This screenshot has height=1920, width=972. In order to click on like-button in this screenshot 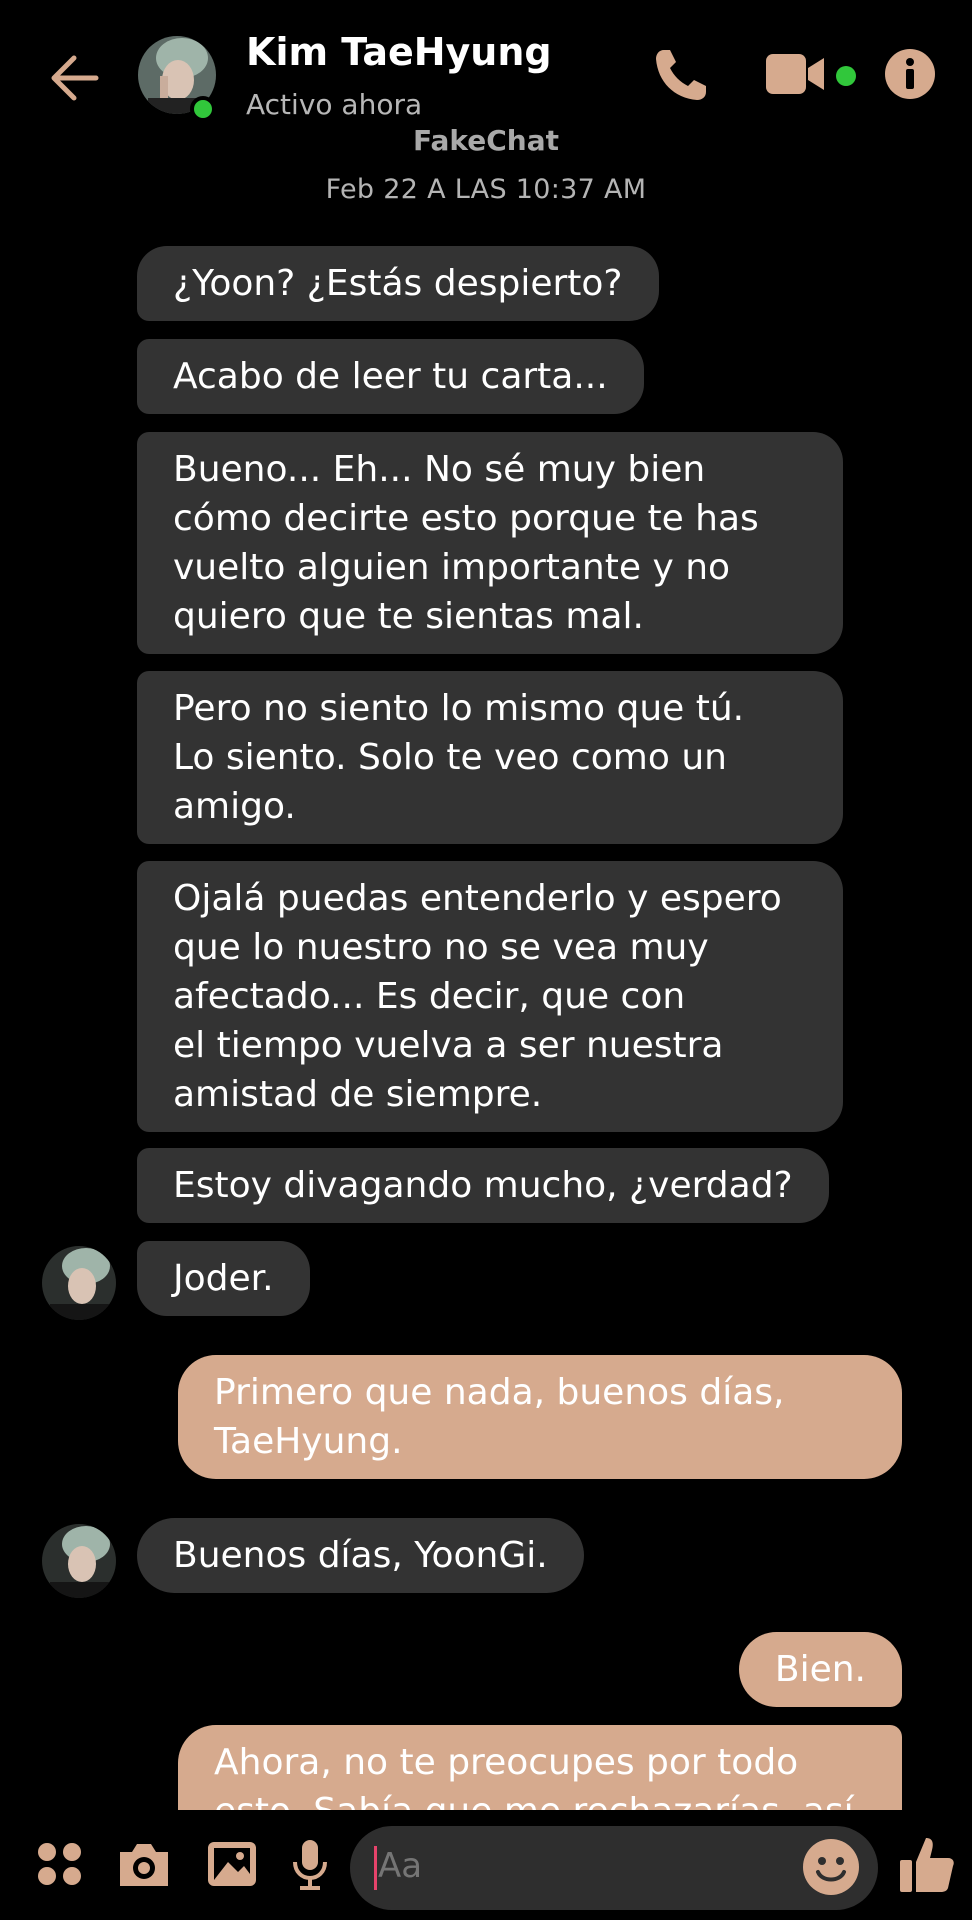, I will do `click(927, 1865)`.